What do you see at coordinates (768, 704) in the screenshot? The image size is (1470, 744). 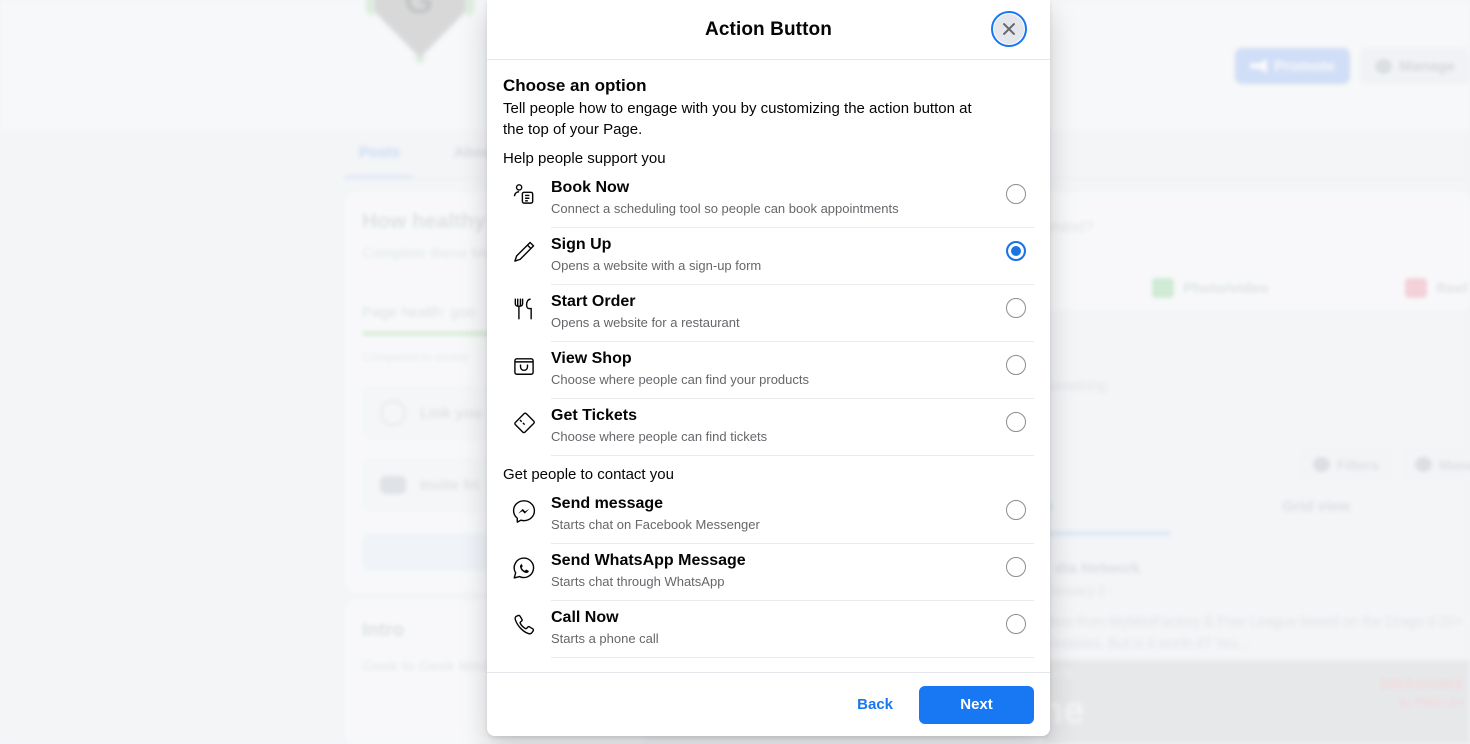 I see `dialog-footer: Back Next` at bounding box center [768, 704].